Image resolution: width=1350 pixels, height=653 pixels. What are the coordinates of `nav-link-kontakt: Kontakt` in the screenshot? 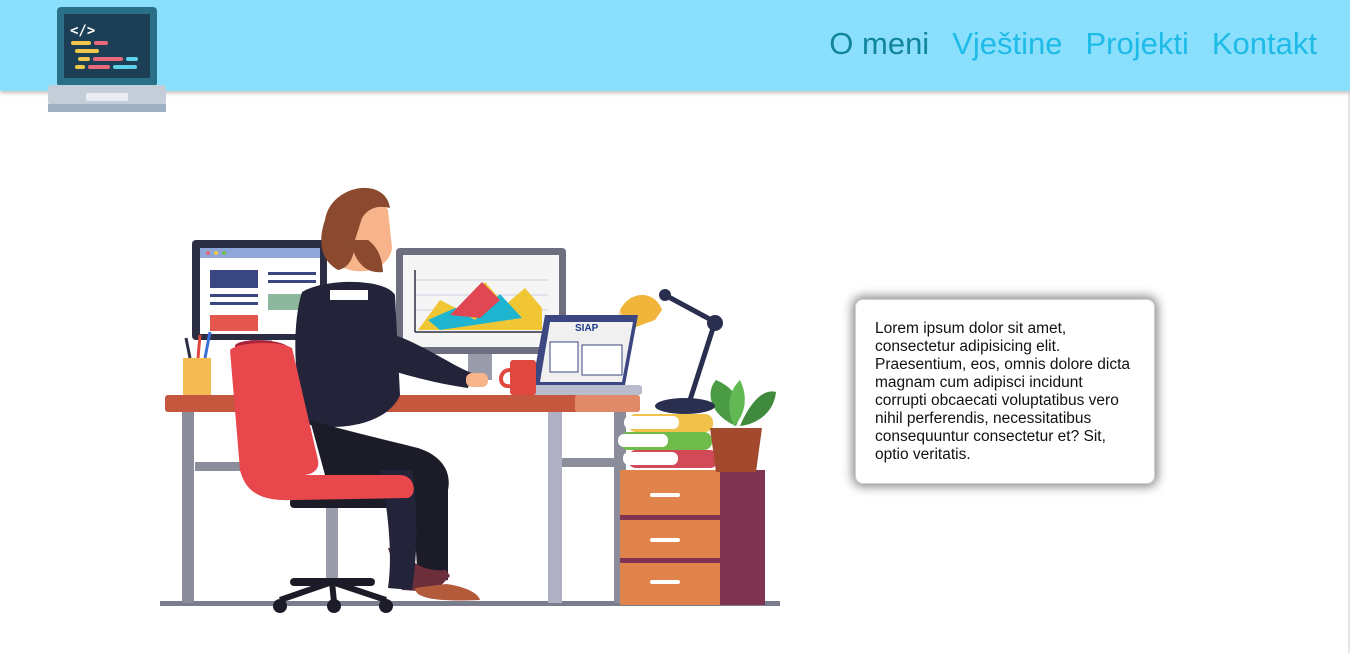 It's located at (1264, 44).